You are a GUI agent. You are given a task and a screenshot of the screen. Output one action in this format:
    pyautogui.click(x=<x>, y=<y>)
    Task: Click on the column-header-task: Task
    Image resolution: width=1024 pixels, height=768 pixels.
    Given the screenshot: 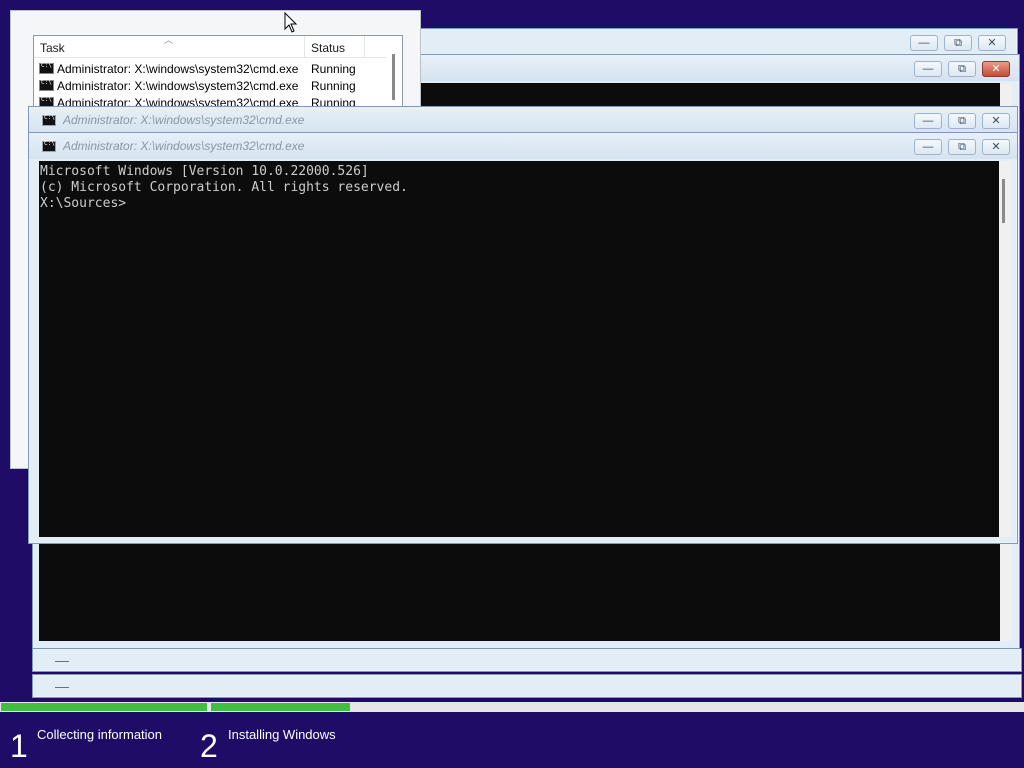 What is the action you would take?
    pyautogui.click(x=52, y=48)
    